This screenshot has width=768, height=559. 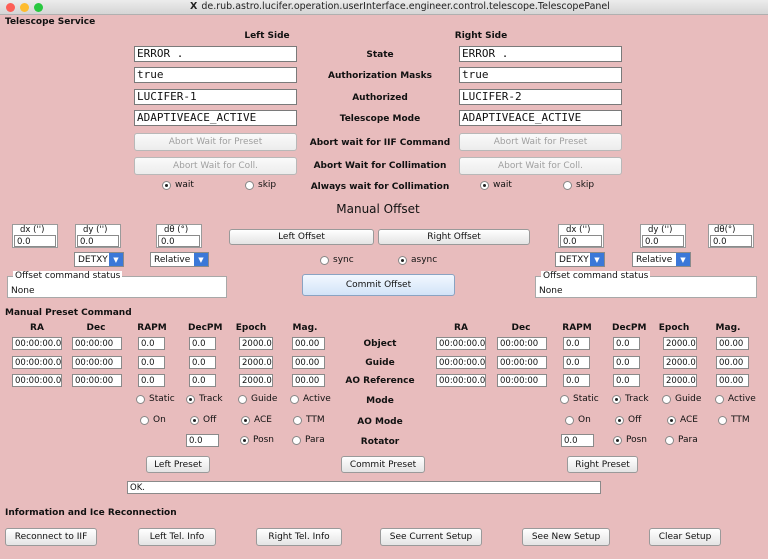 I want to click on close-window-icon, so click(x=10, y=7).